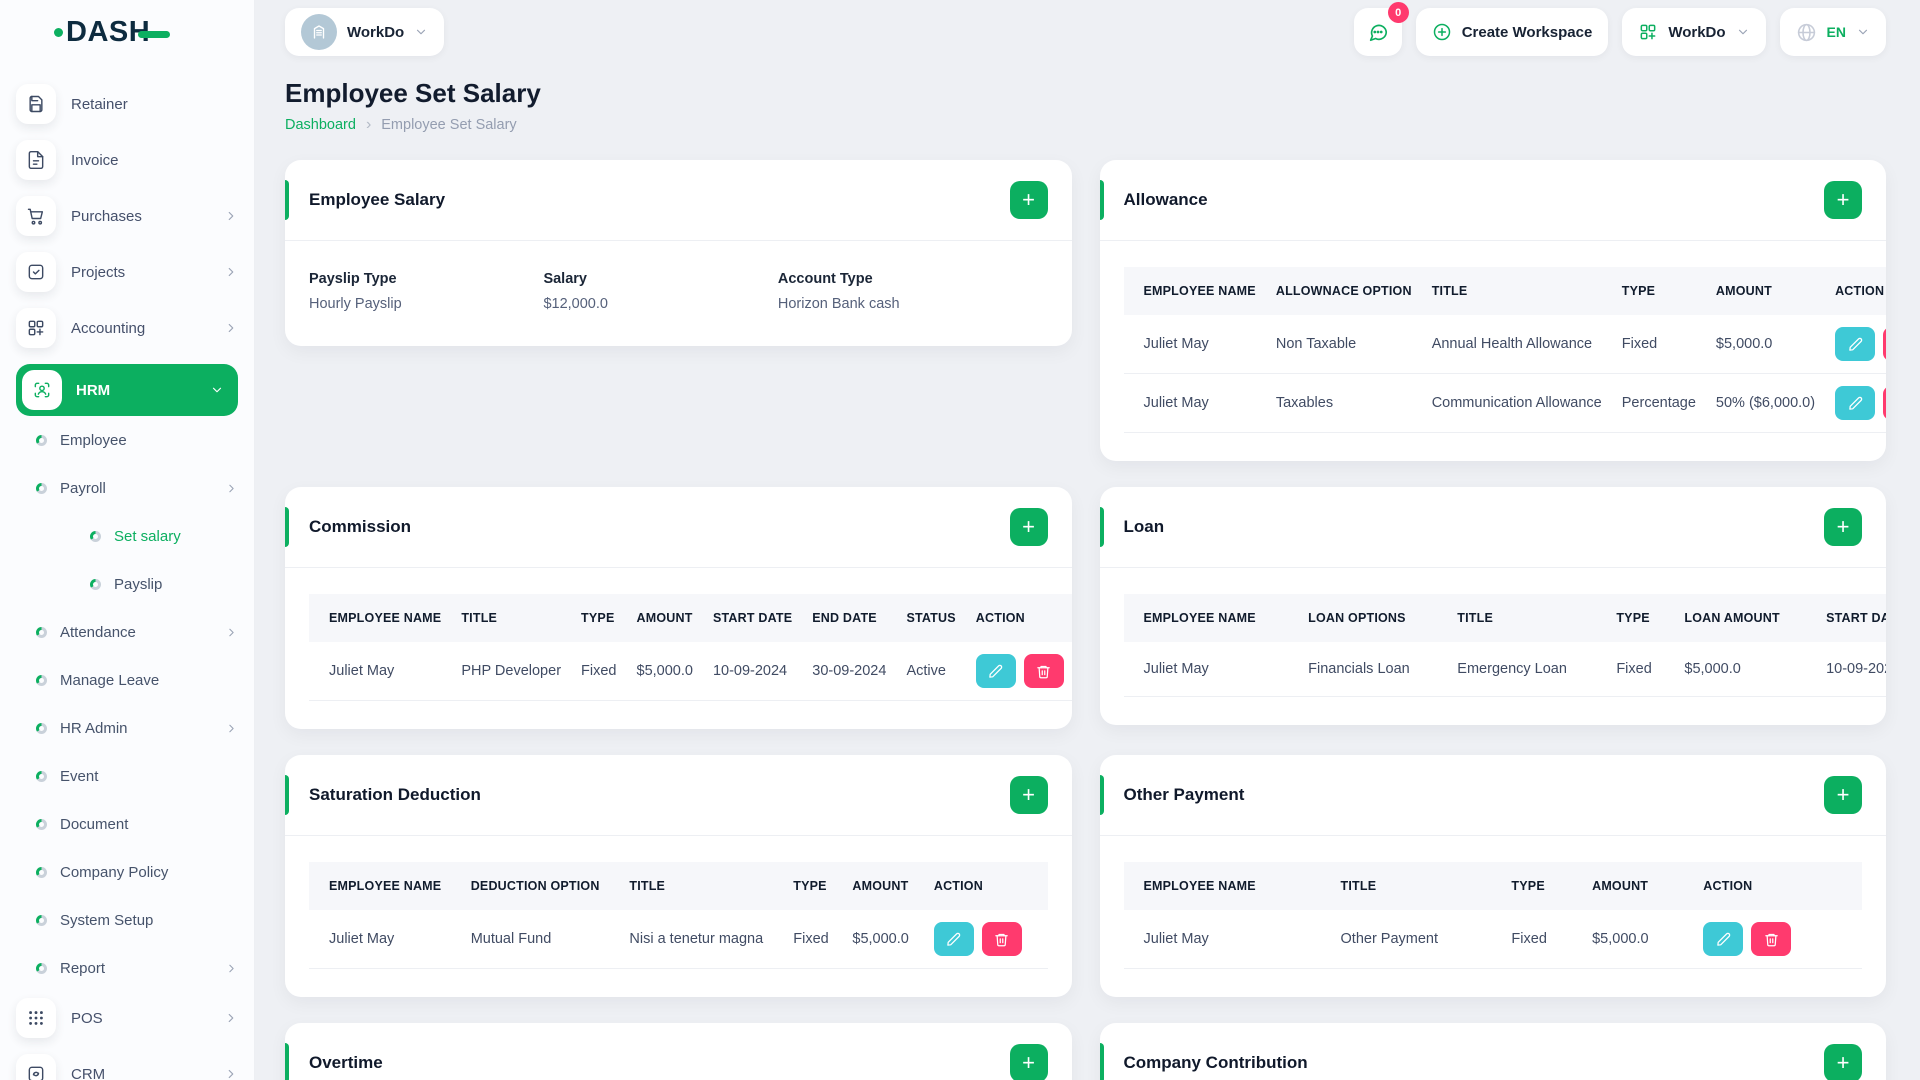  What do you see at coordinates (1832, 32) in the screenshot?
I see `language-menu: EN` at bounding box center [1832, 32].